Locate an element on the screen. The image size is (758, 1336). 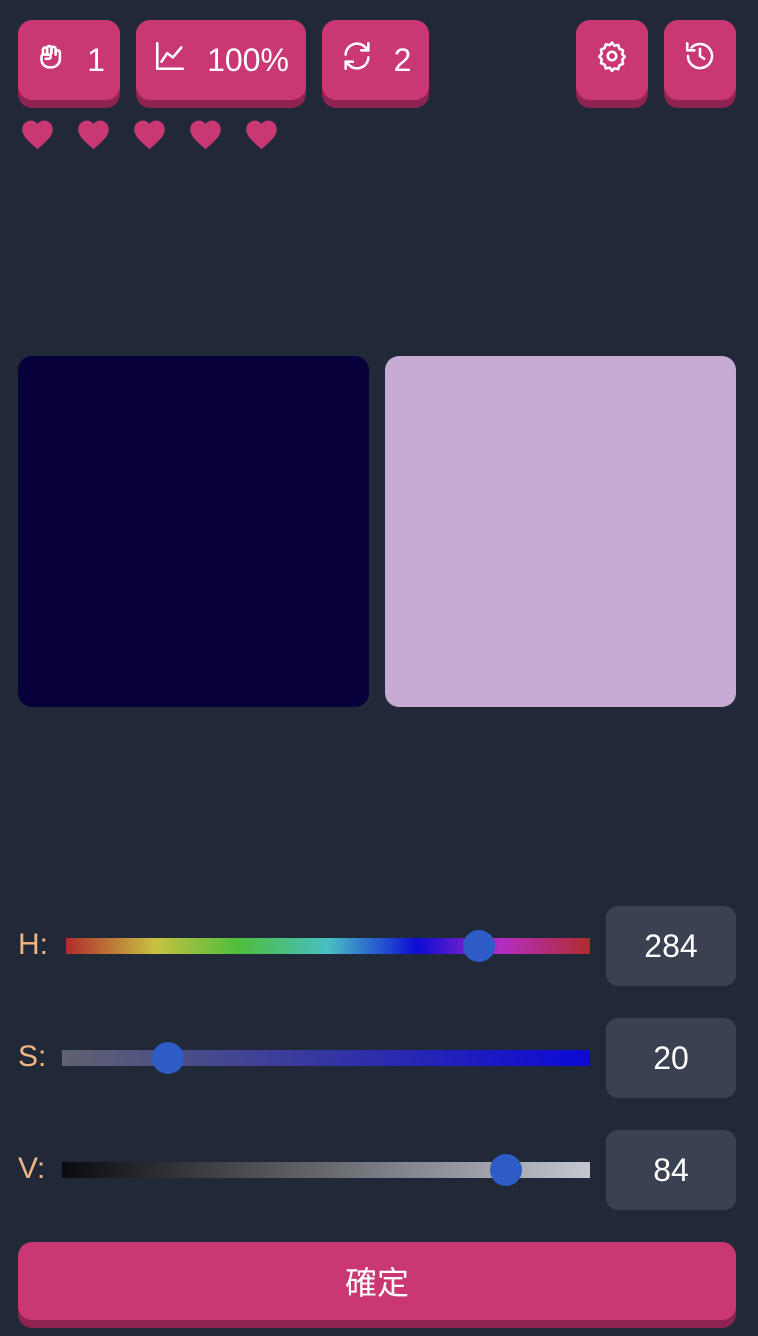
chart-line-icon is located at coordinates (170, 60).